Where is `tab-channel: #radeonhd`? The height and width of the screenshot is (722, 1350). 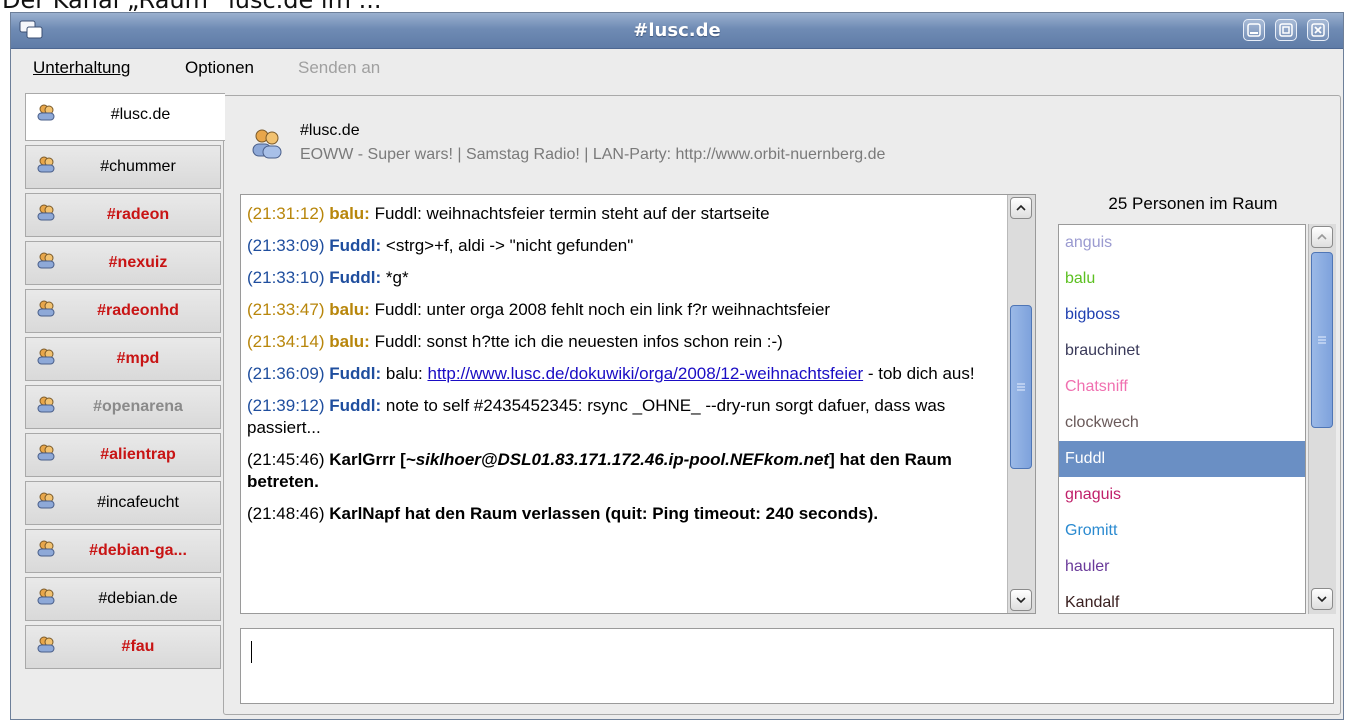 tab-channel: #radeonhd is located at coordinates (123, 311).